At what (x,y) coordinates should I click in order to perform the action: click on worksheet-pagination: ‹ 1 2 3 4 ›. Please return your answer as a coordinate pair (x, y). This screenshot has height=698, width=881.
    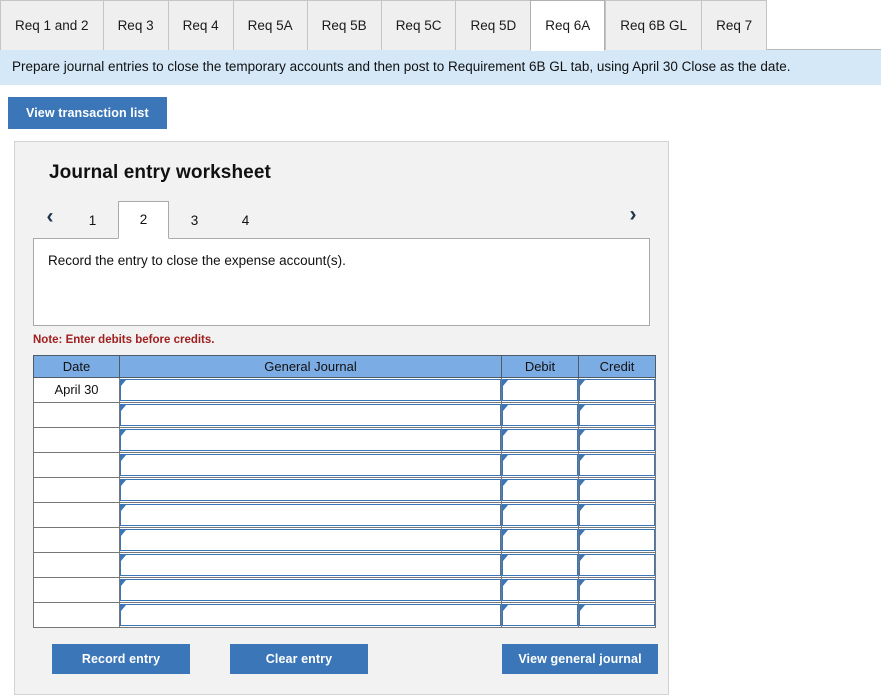
    Looking at the image, I should click on (341, 218).